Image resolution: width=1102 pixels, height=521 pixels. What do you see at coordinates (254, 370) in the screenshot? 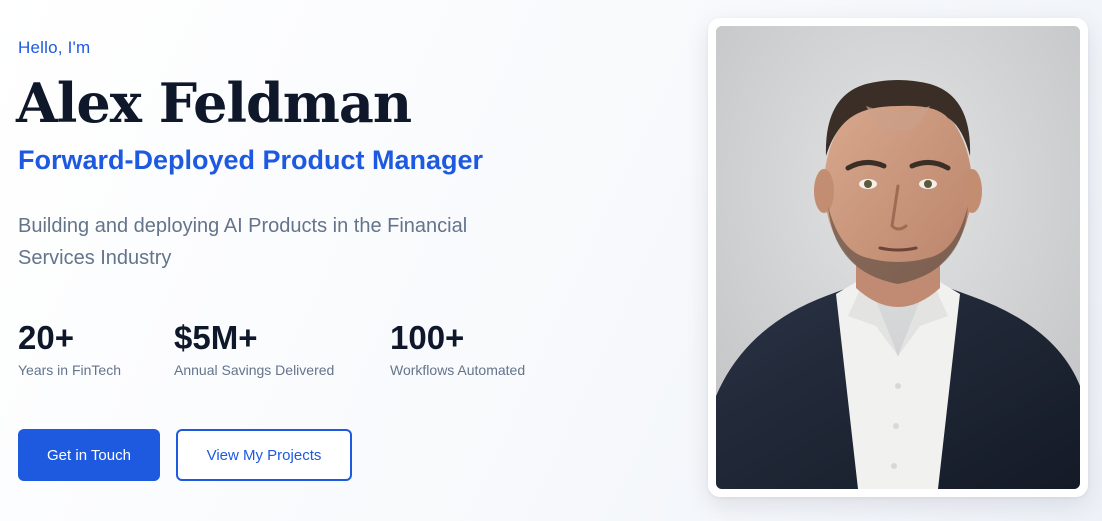
I see `stat-label: Annual Savings Delivered` at bounding box center [254, 370].